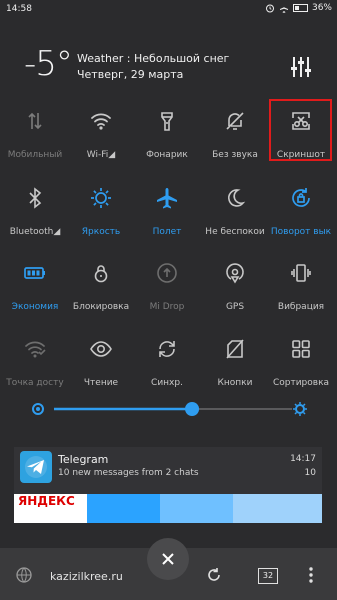 This screenshot has width=337, height=600. Describe the element at coordinates (101, 134) in the screenshot. I see `tile-wifi: Wi-Fi◢` at that location.